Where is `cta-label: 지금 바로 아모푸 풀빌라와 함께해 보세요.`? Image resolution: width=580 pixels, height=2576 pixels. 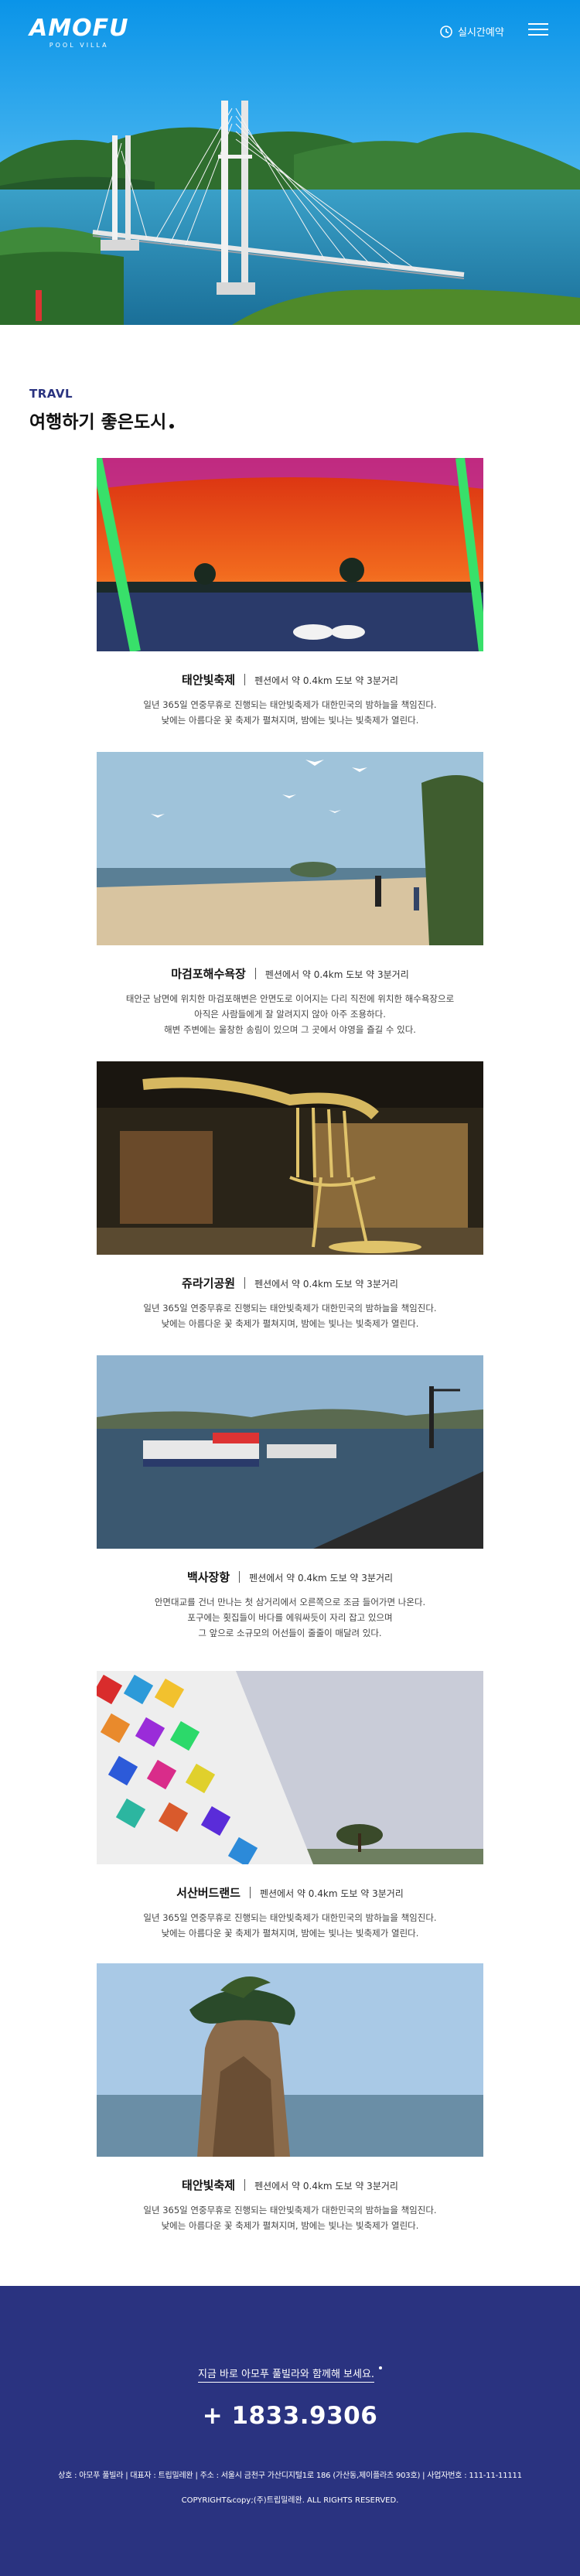
cta-label: 지금 바로 아모푸 풀빌라와 함께해 보세요. is located at coordinates (286, 2376).